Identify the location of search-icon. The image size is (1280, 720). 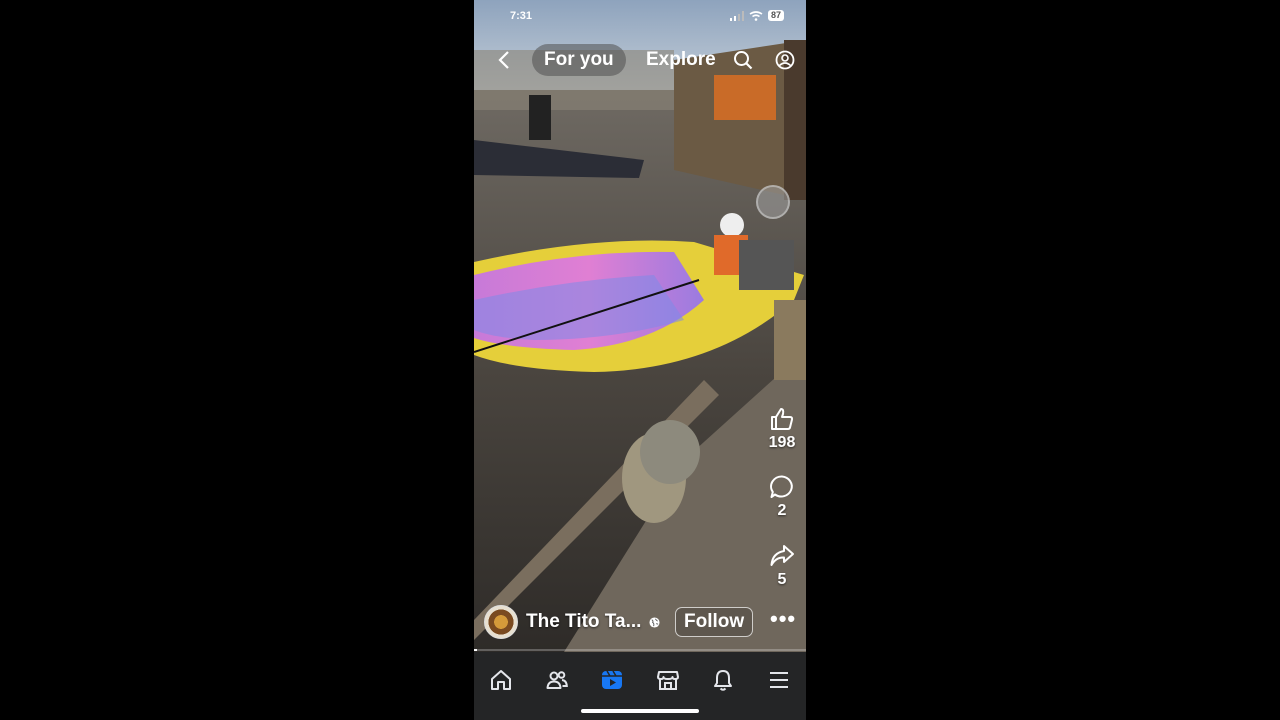
(743, 60).